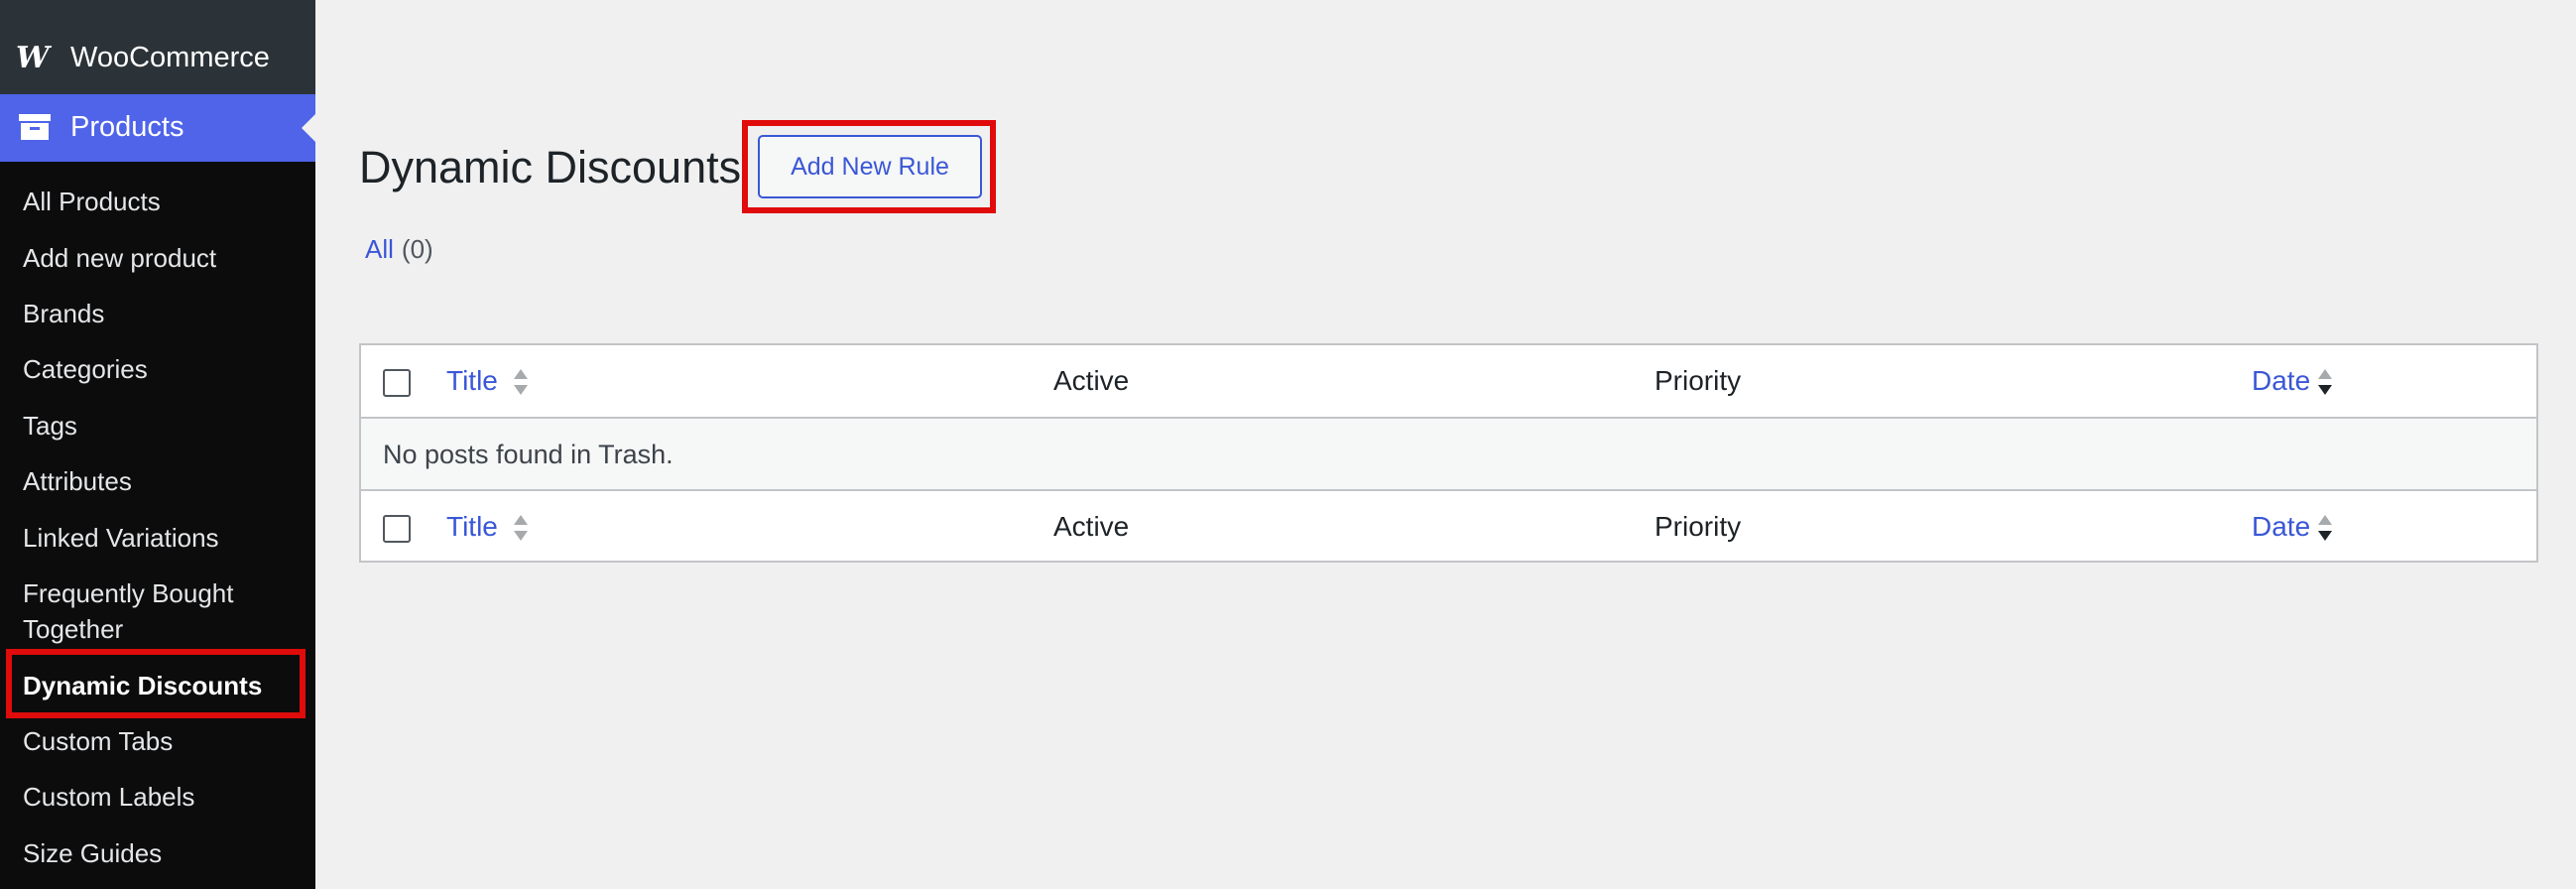 This screenshot has width=2576, height=889. I want to click on table-row: No posts found in Trash., so click(1448, 455).